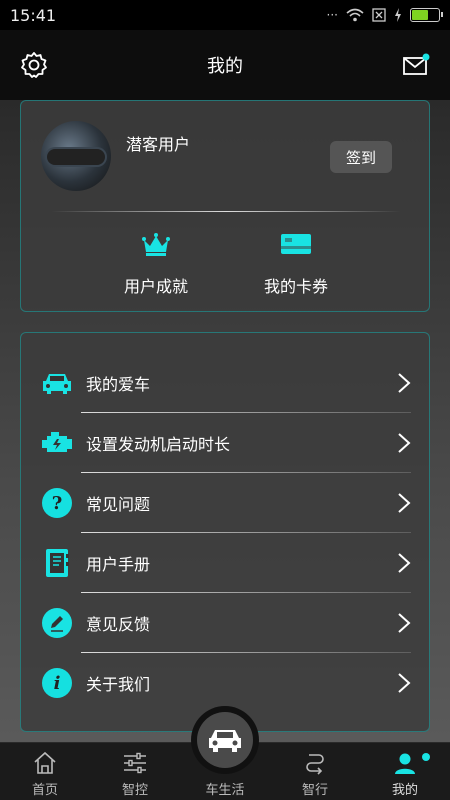  I want to click on menu-item-user-manual: 用户手册, so click(226, 563).